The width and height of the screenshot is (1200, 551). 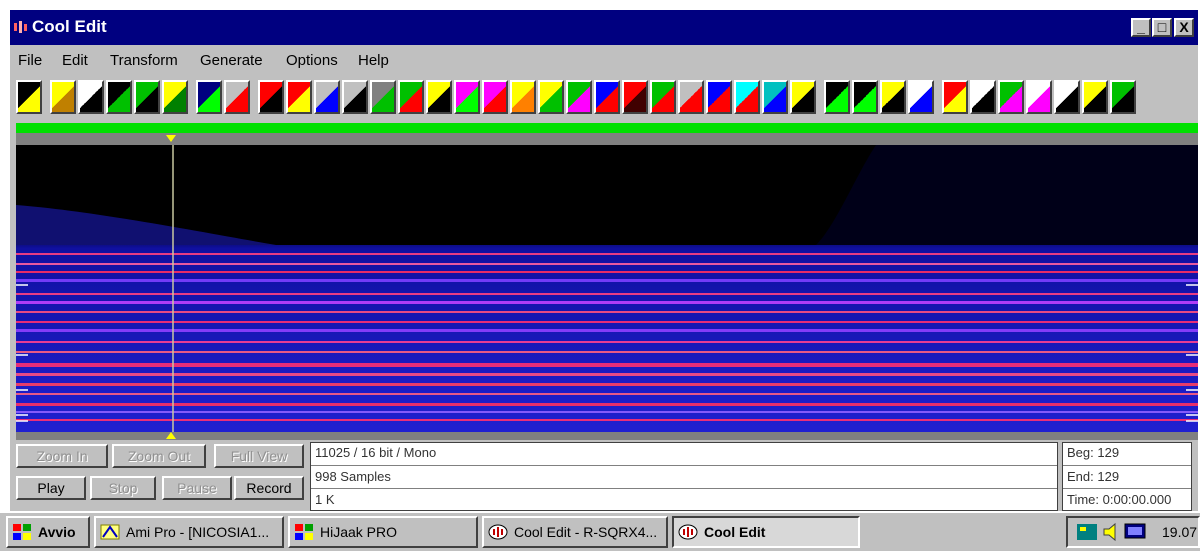 What do you see at coordinates (837, 97) in the screenshot?
I see `mix-2-icon` at bounding box center [837, 97].